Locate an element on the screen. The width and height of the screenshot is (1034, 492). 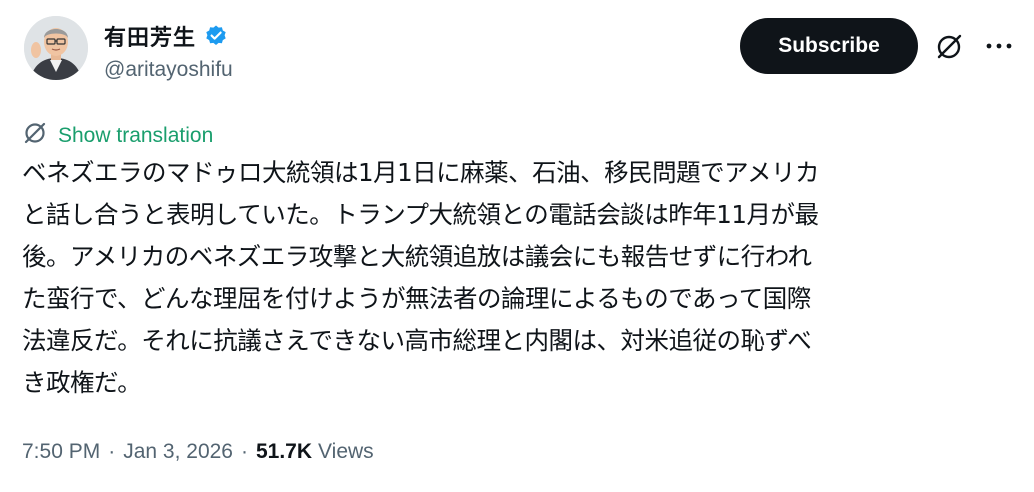
tweet-text-line: 法違反だ。それに抗議さえできない高市総理と内閣は、対米追従の恥ずべ is located at coordinates (417, 340).